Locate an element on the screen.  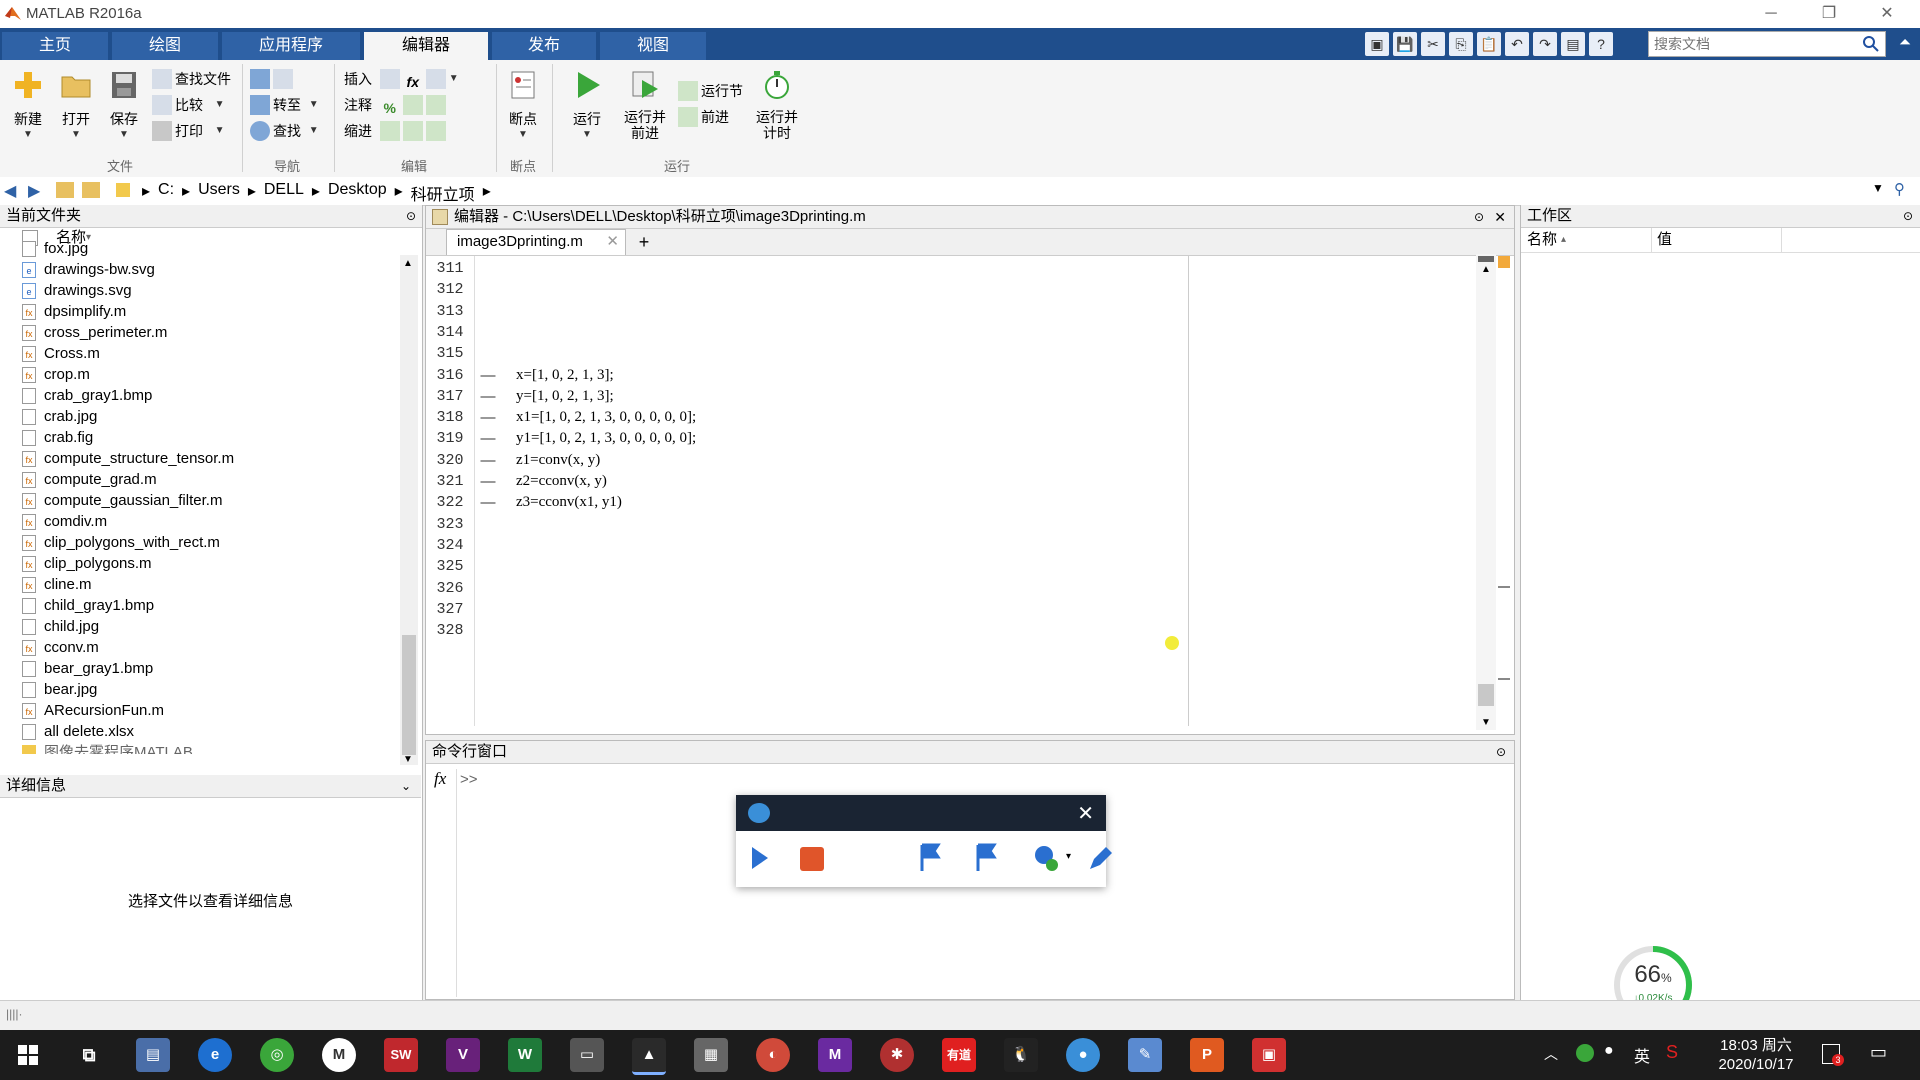
file-list-item: fx dpsimplify.m is located at coordinates (211, 311).